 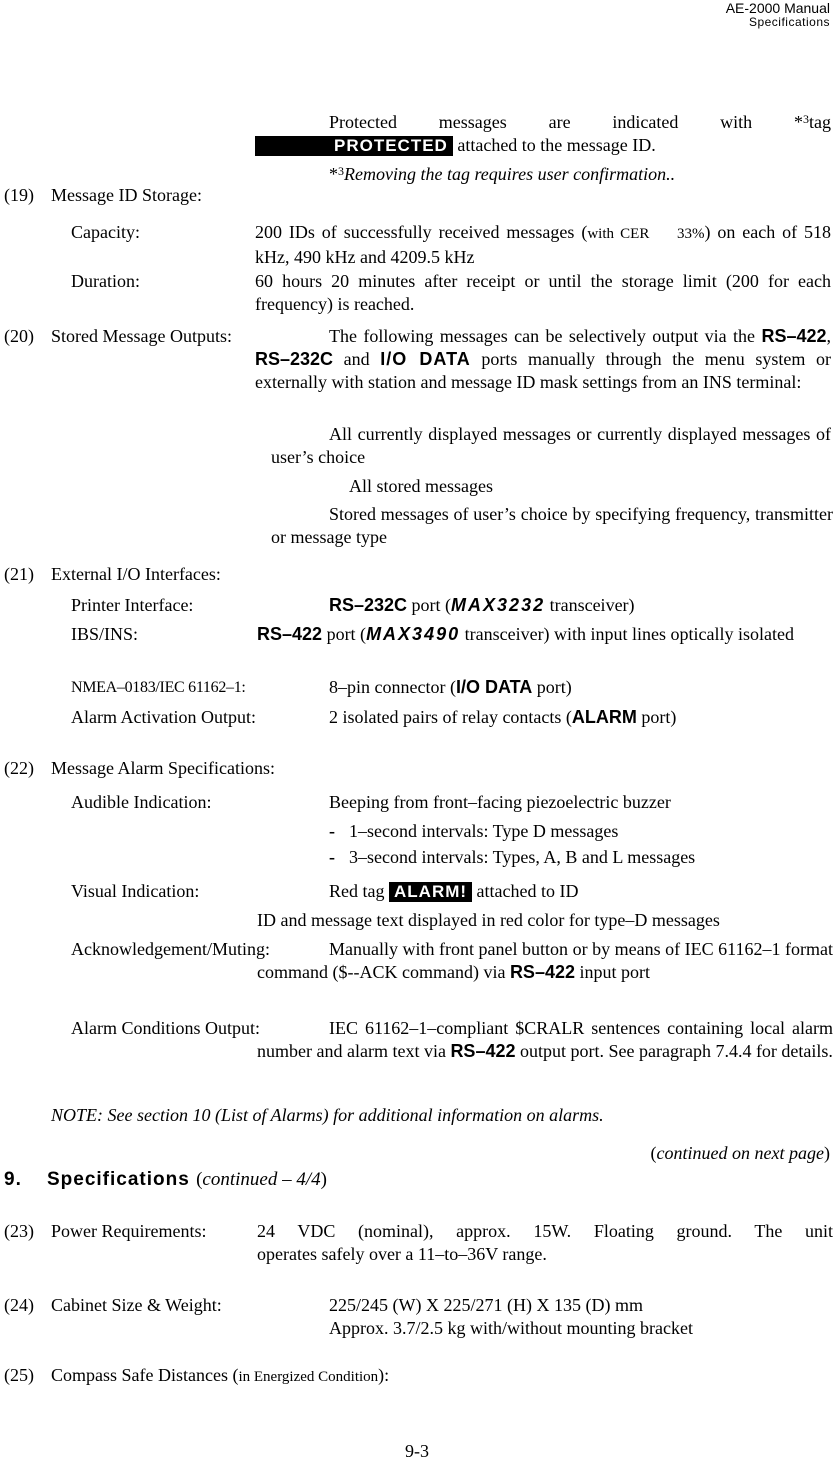 What do you see at coordinates (132, 605) in the screenshot?
I see `printer-interface-label: Printer Interface:` at bounding box center [132, 605].